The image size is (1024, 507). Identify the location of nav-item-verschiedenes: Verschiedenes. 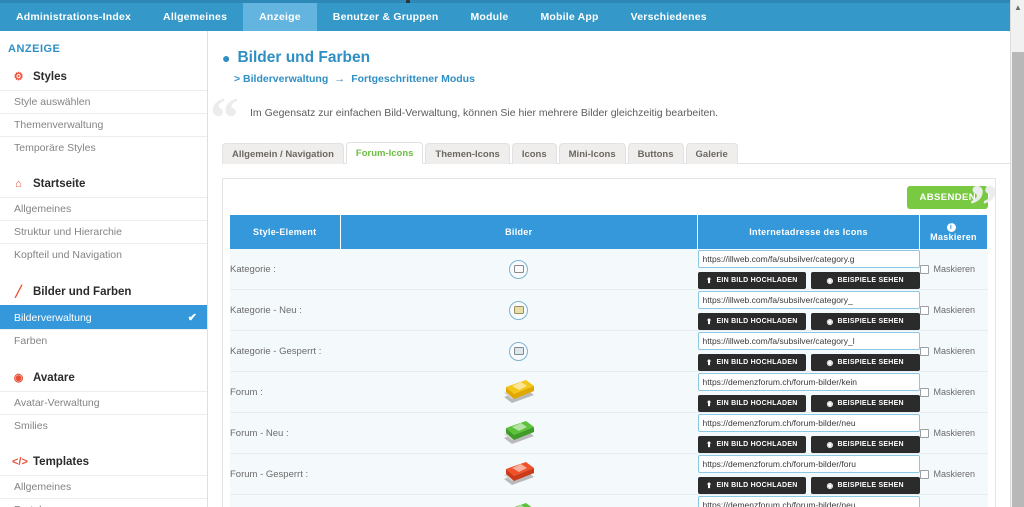
(669, 17).